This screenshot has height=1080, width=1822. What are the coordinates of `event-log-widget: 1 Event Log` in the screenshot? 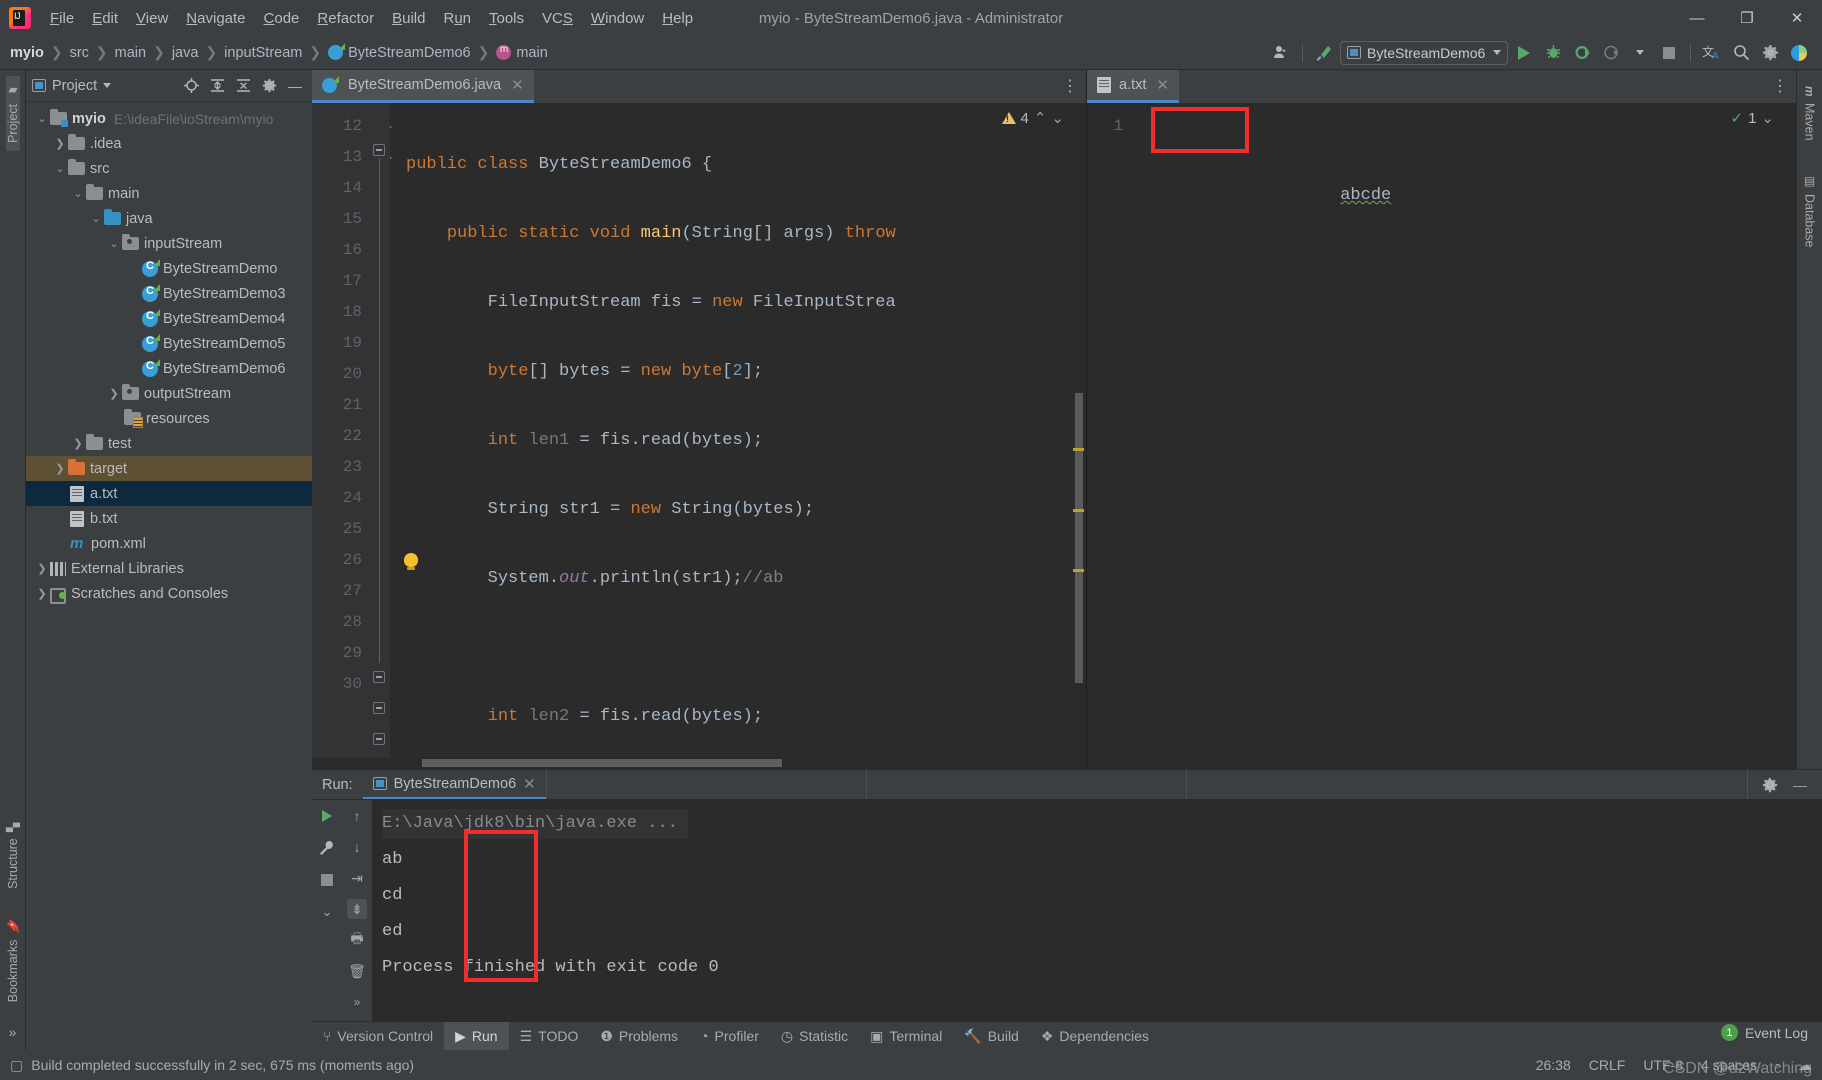 It's located at (1764, 1032).